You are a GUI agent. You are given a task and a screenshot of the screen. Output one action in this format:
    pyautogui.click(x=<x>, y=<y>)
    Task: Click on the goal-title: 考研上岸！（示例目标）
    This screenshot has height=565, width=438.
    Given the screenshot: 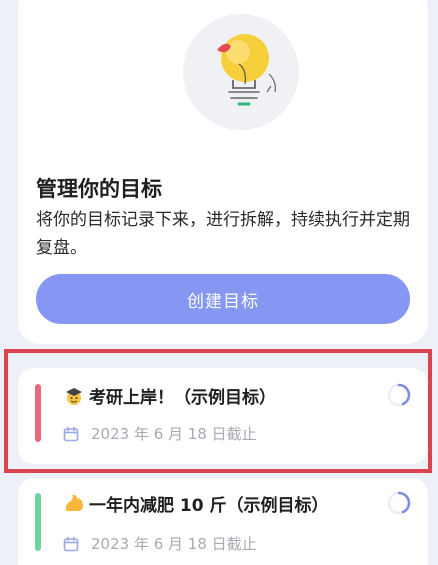 What is the action you would take?
    pyautogui.click(x=169, y=395)
    